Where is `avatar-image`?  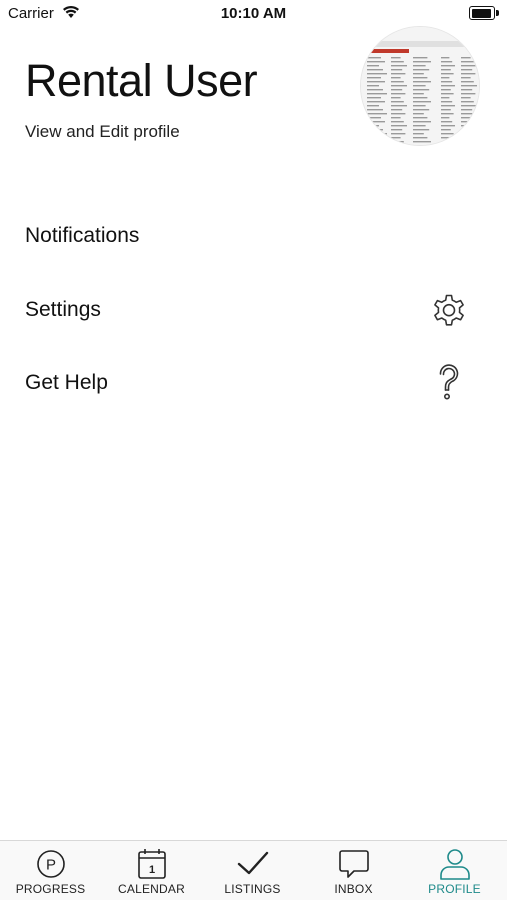 avatar-image is located at coordinates (420, 86).